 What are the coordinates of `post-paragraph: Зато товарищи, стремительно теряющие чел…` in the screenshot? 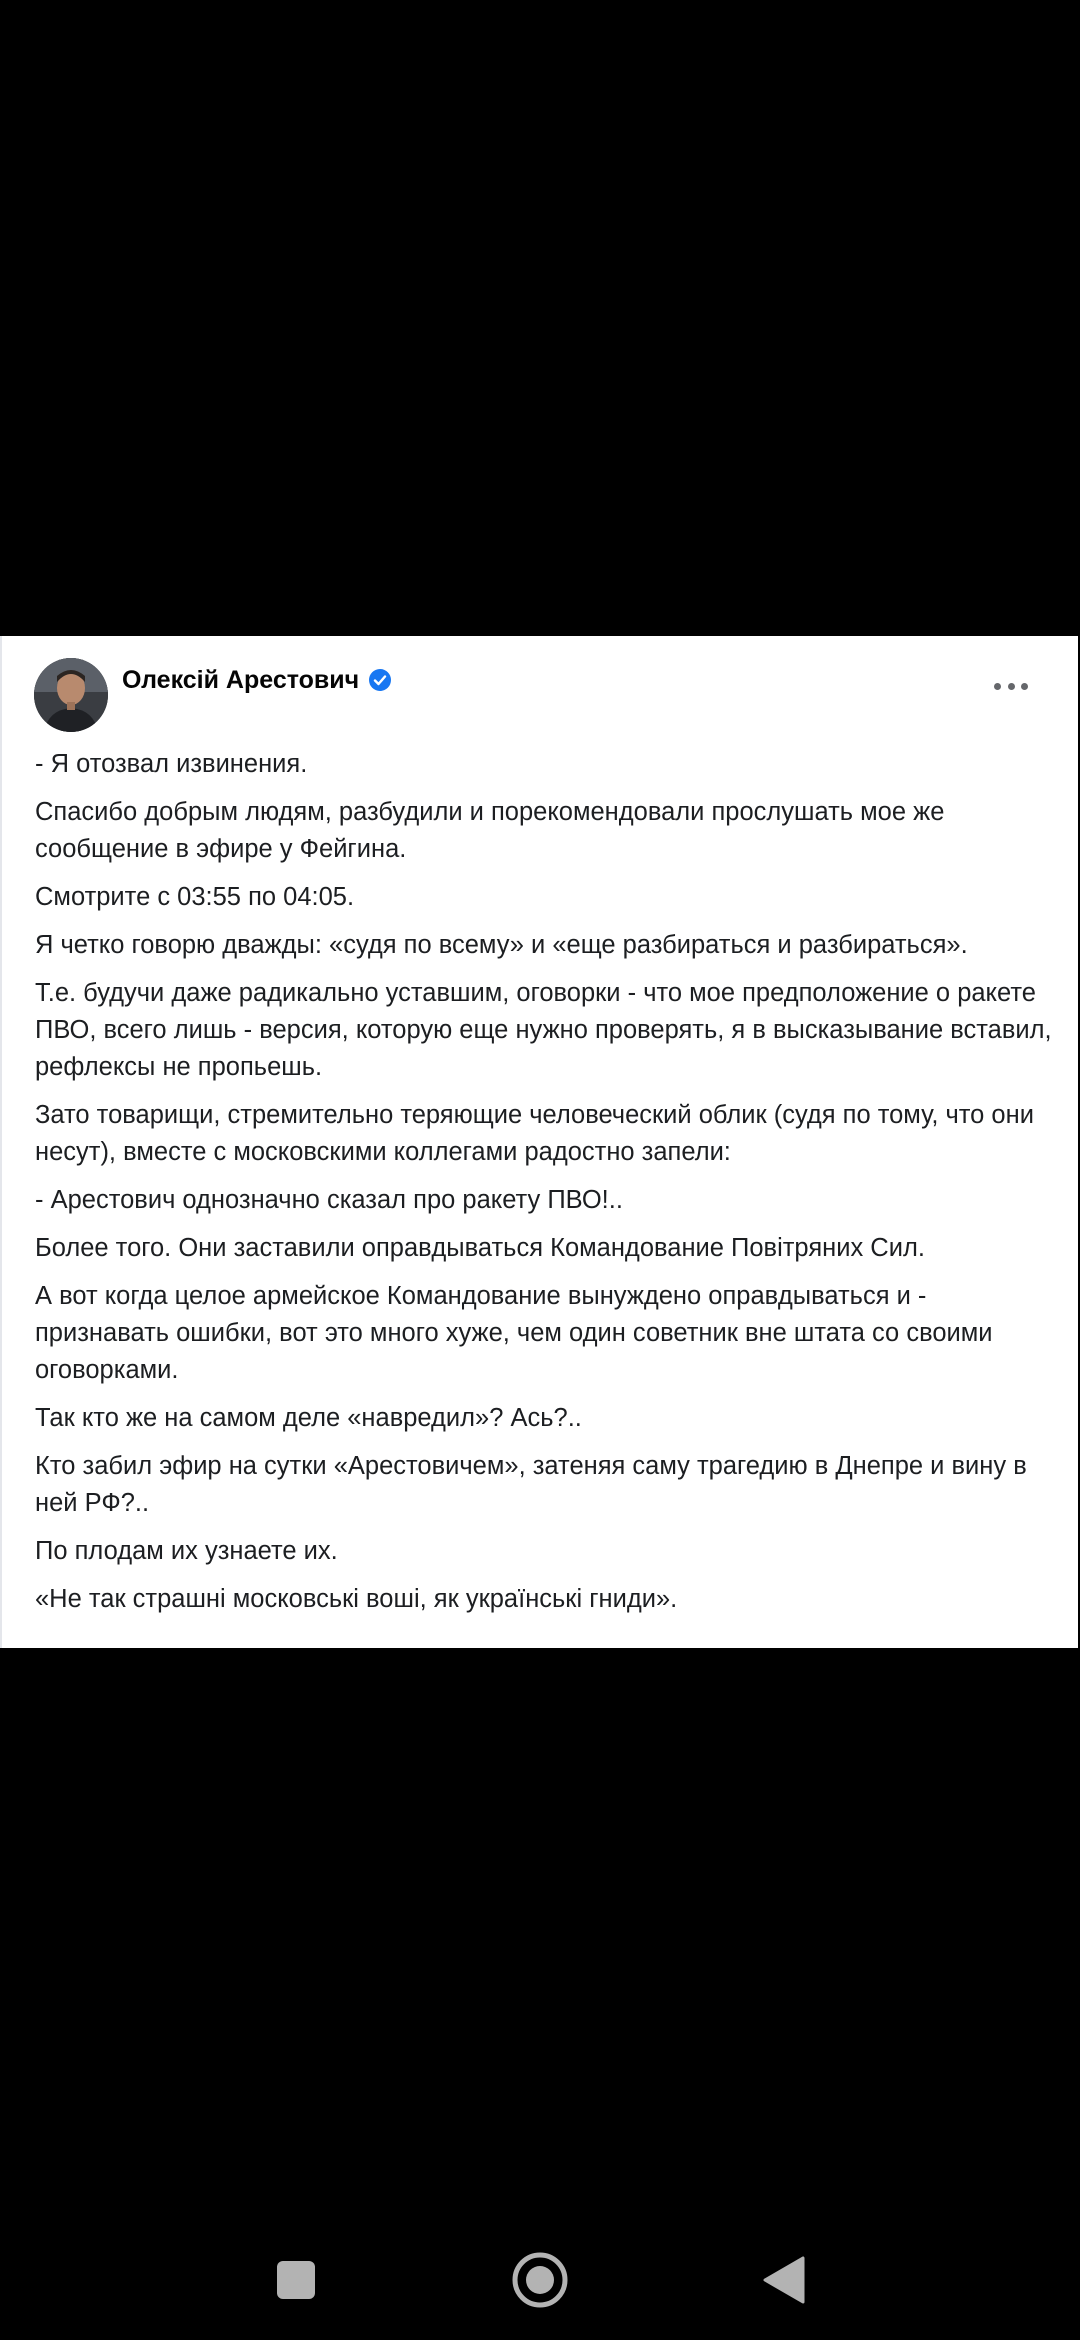 It's located at (534, 1133).